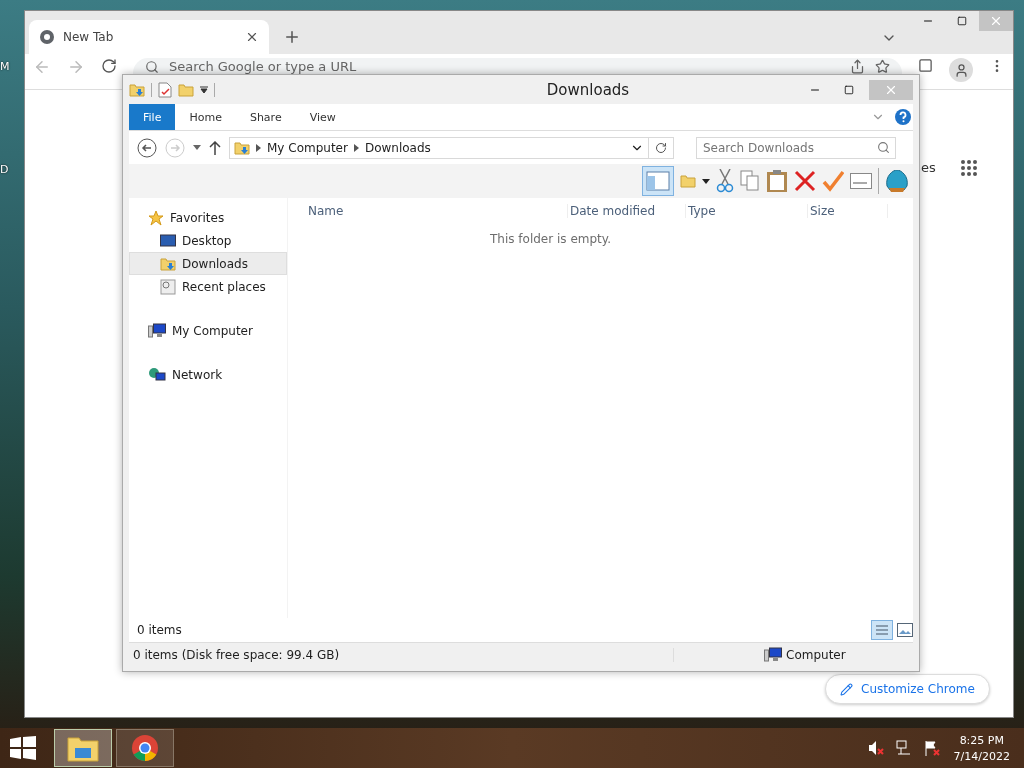  Describe the element at coordinates (156, 217) in the screenshot. I see `star-icon` at that location.